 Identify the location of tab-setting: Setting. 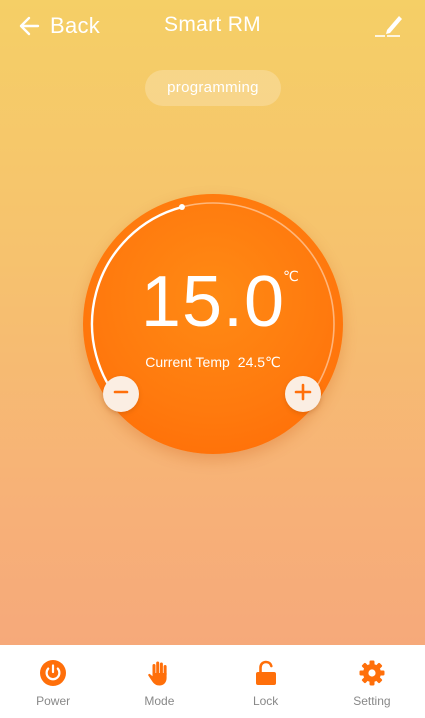
(372, 681).